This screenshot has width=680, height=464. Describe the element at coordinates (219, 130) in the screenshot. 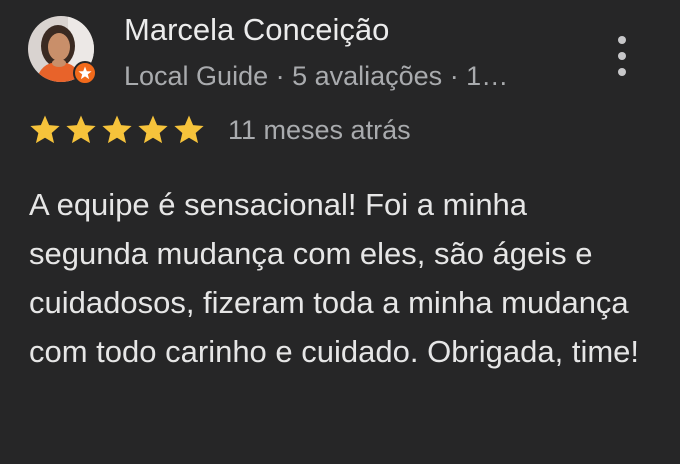

I see `rating-row: 11 meses atrás` at that location.